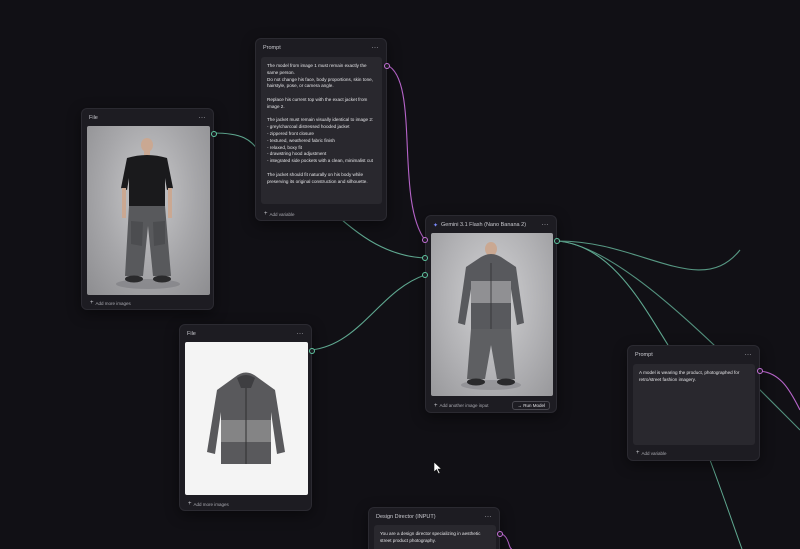  What do you see at coordinates (406, 517) in the screenshot?
I see `node-title: Design Director (INPUT)` at bounding box center [406, 517].